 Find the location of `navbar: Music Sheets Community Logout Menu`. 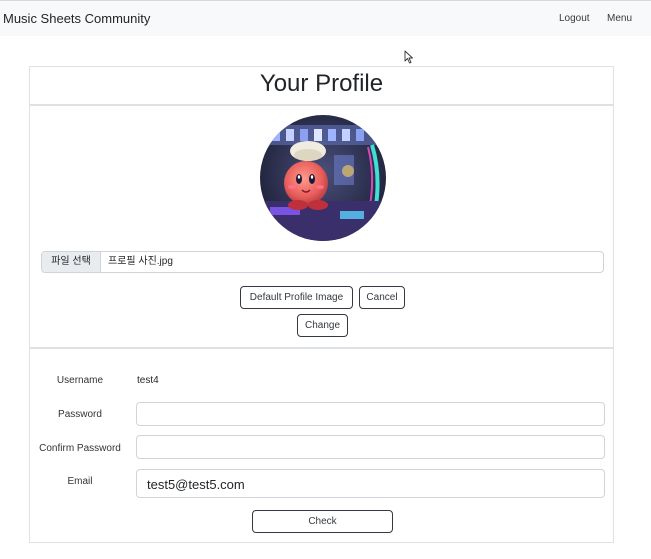

navbar: Music Sheets Community Logout Menu is located at coordinates (325, 18).